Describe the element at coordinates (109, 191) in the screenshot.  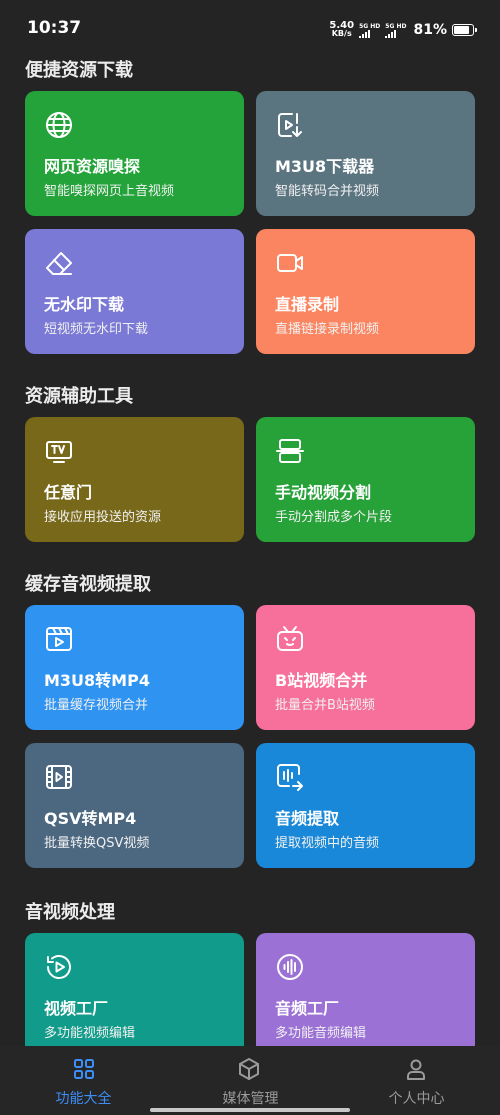
I see `card-subtitle: 智能嗅探网页上音视频` at that location.